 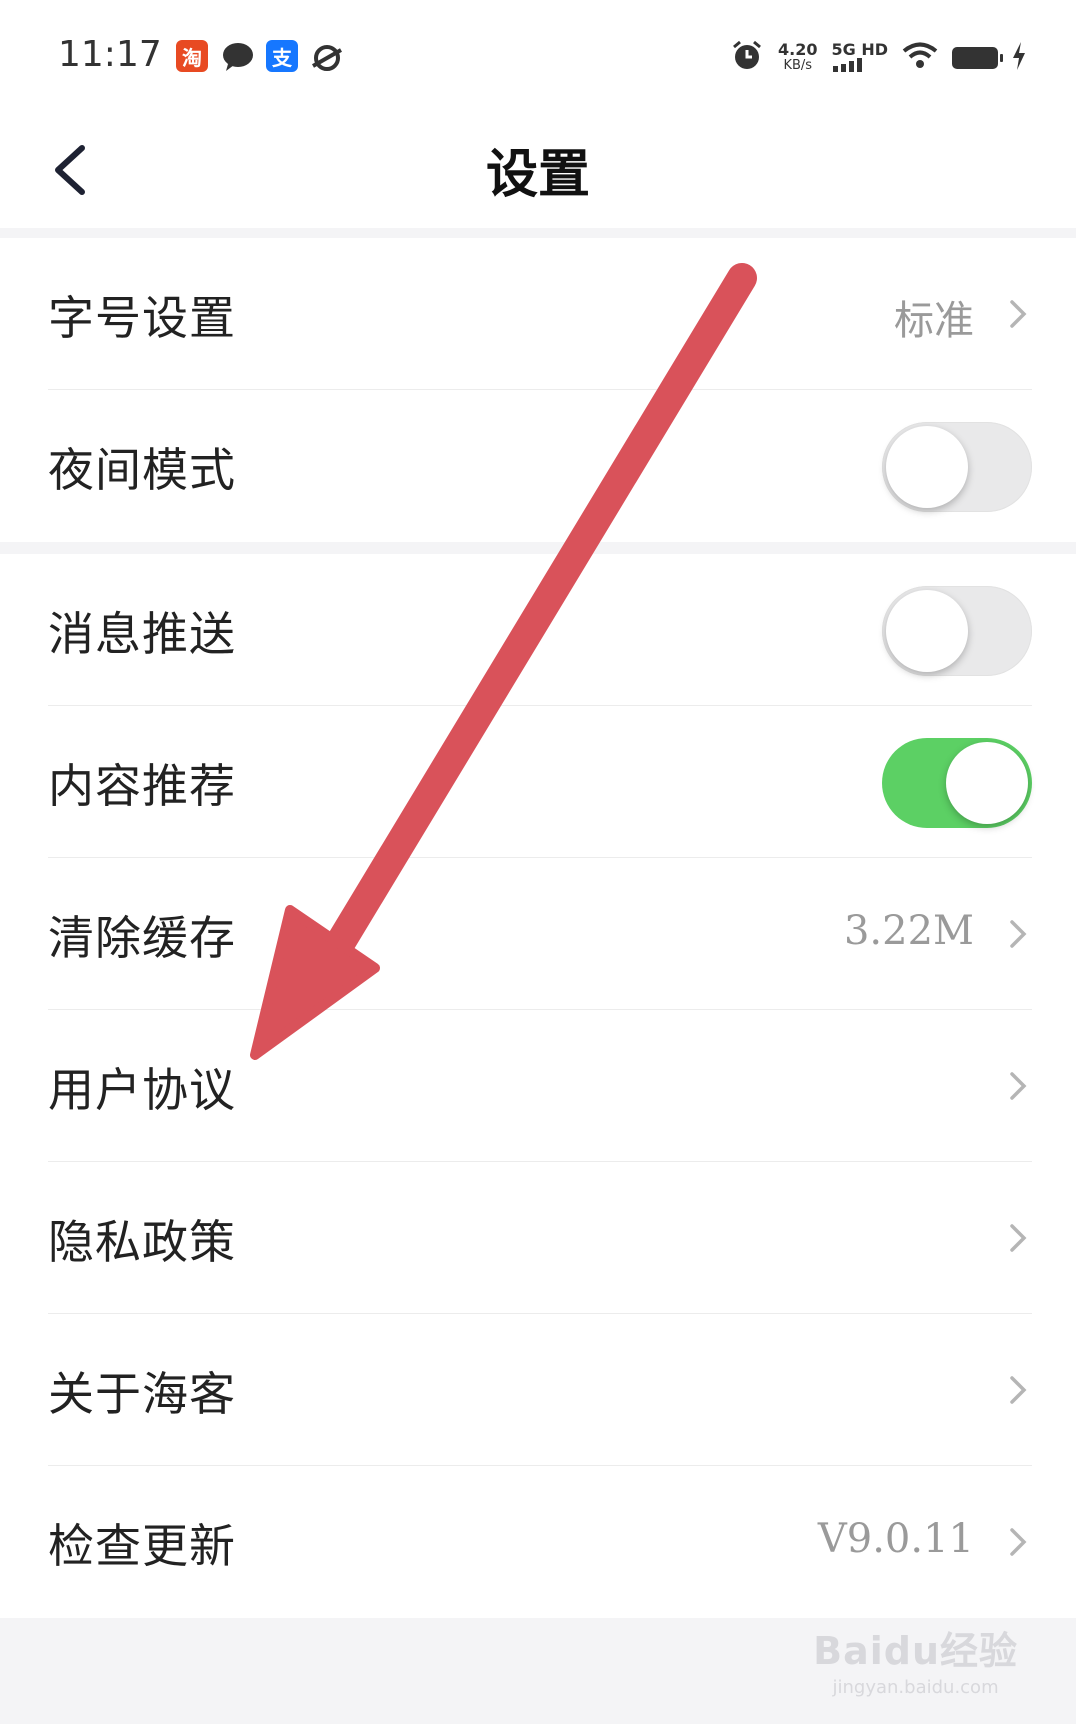 What do you see at coordinates (540, 466) in the screenshot?
I see `night-mode-row: 夜间模式` at bounding box center [540, 466].